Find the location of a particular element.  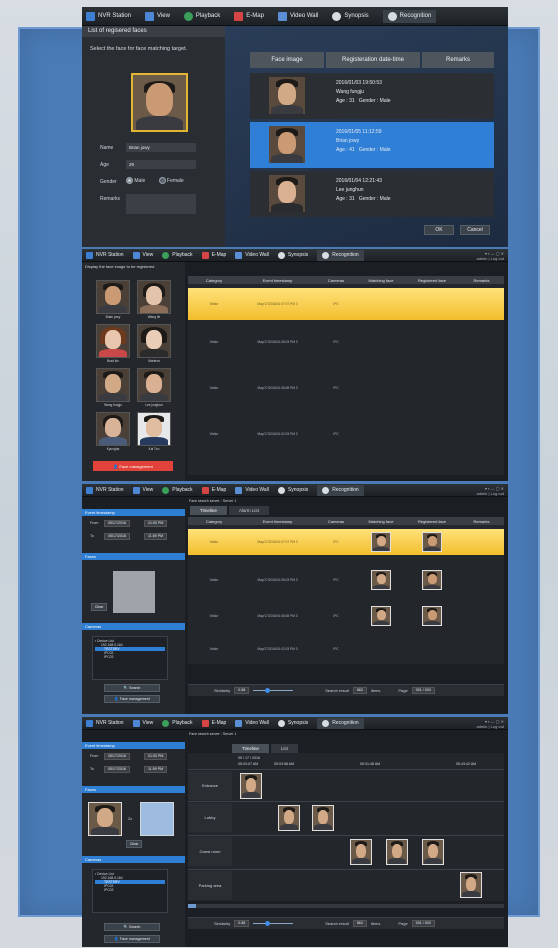

timeline-scrollbar is located at coordinates (346, 906).